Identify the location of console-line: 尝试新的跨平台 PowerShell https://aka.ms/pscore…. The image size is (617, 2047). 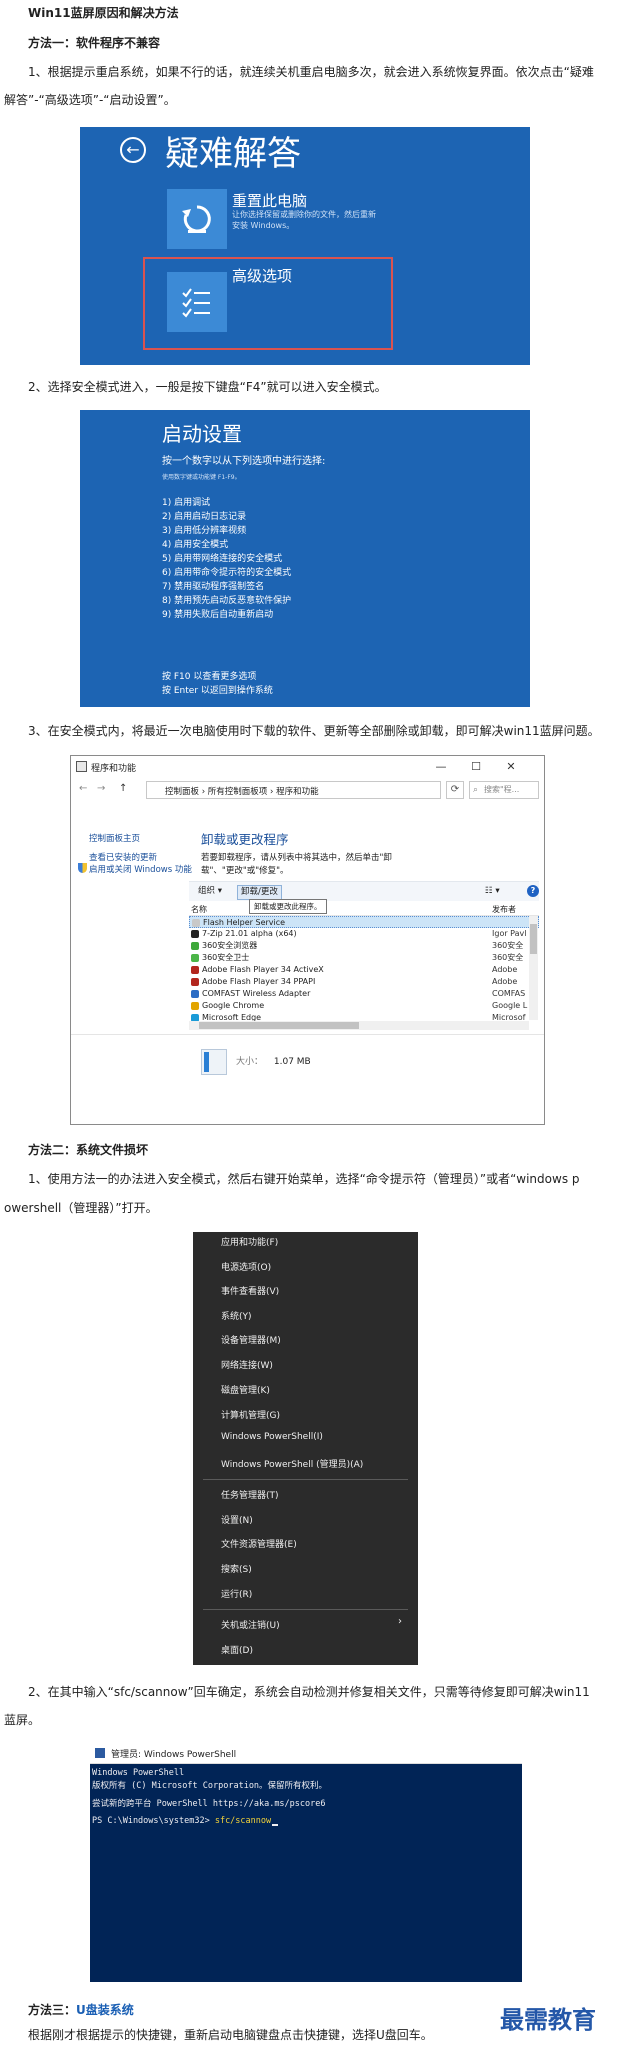
(209, 1804).